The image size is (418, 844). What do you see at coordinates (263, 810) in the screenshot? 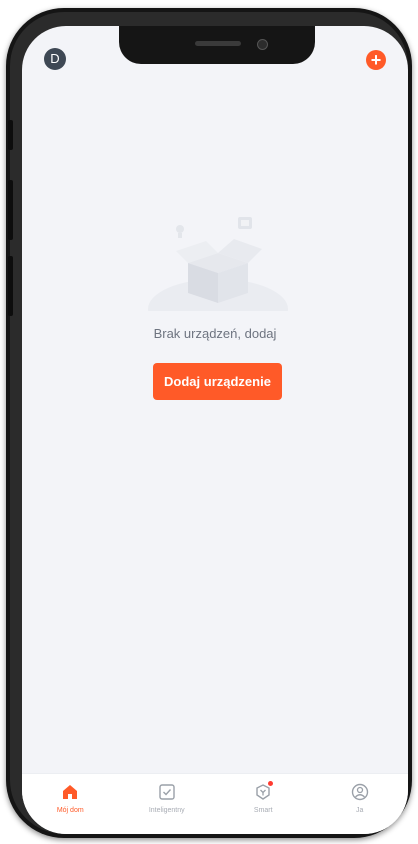
I see `nav-label-smart: Smart` at bounding box center [263, 810].